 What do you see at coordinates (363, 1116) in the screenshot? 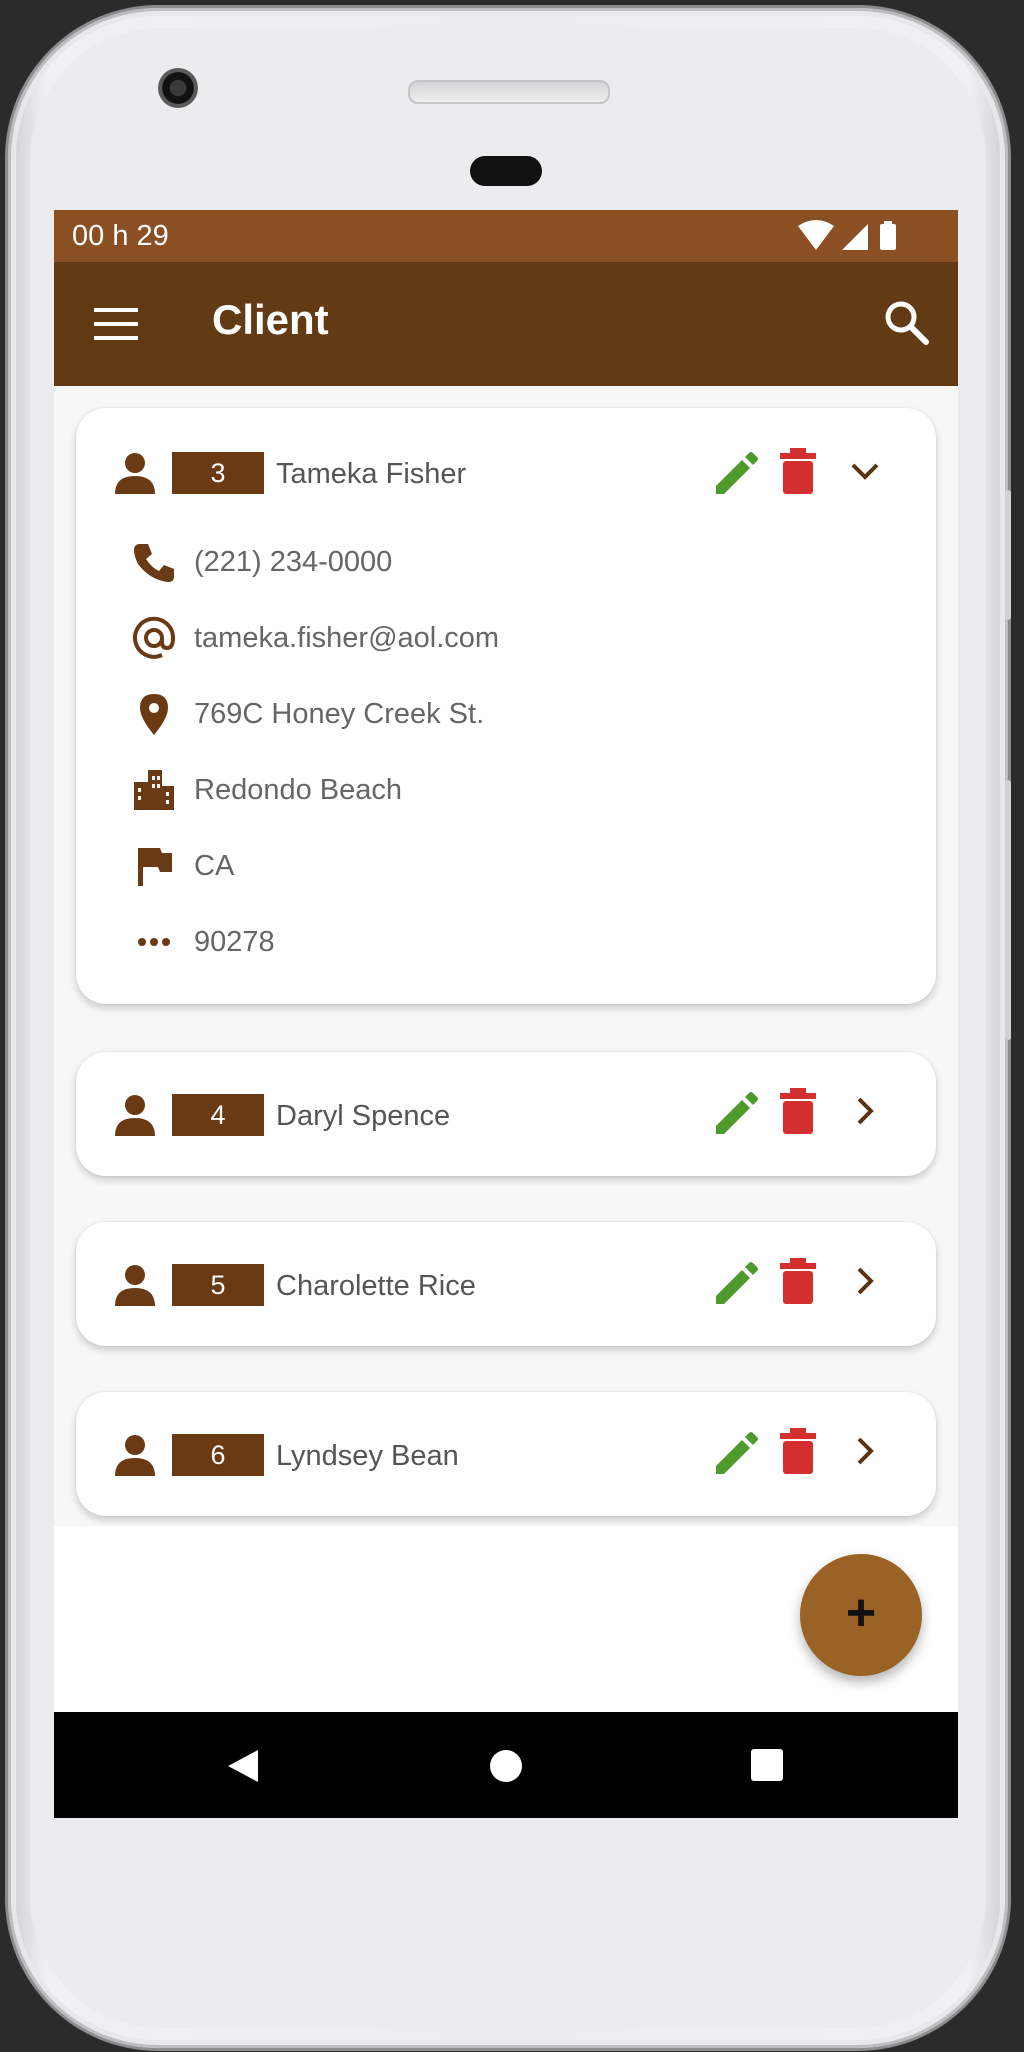
I see `client-name: Daryl Spence` at bounding box center [363, 1116].